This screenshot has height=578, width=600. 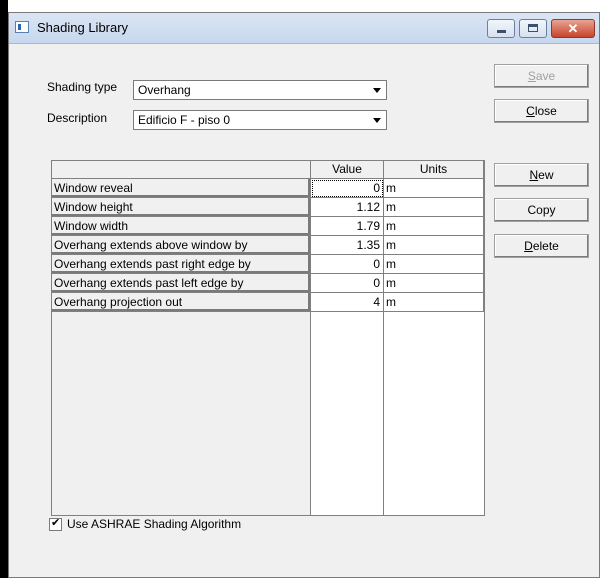 What do you see at coordinates (181, 170) in the screenshot?
I see `column-header-name` at bounding box center [181, 170].